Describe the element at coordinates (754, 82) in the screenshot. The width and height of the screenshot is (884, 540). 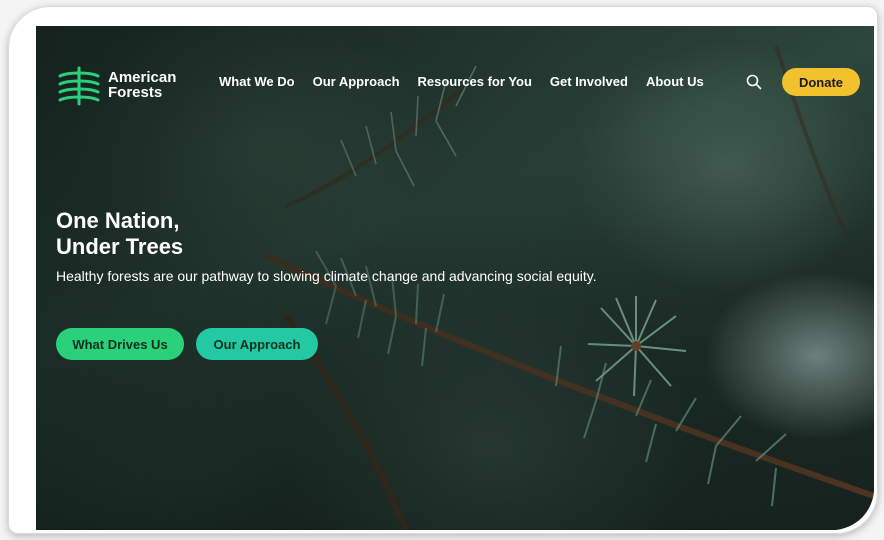
I see `search-icon` at that location.